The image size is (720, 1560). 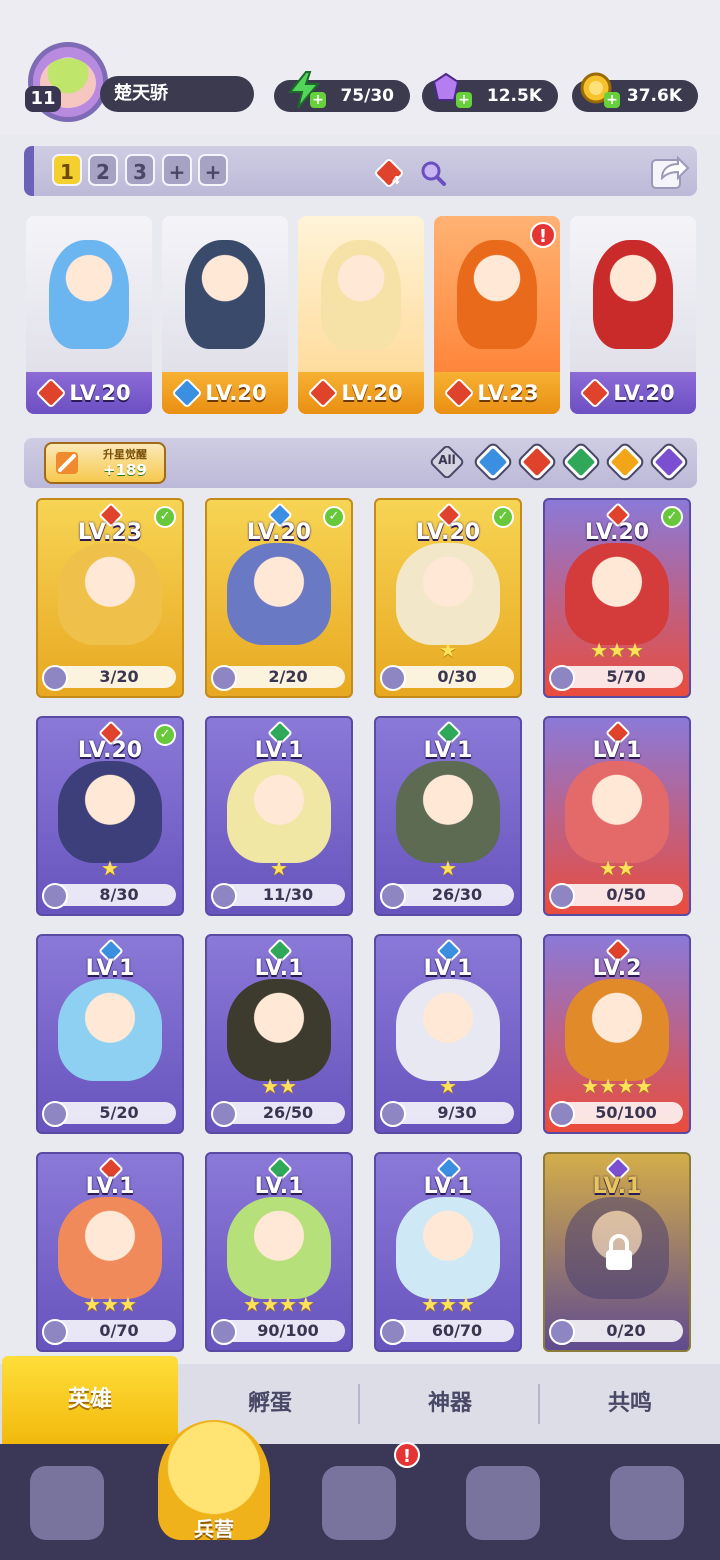 I want to click on hero-card: LV.1 ★★★ 0/70, so click(x=110, y=1252).